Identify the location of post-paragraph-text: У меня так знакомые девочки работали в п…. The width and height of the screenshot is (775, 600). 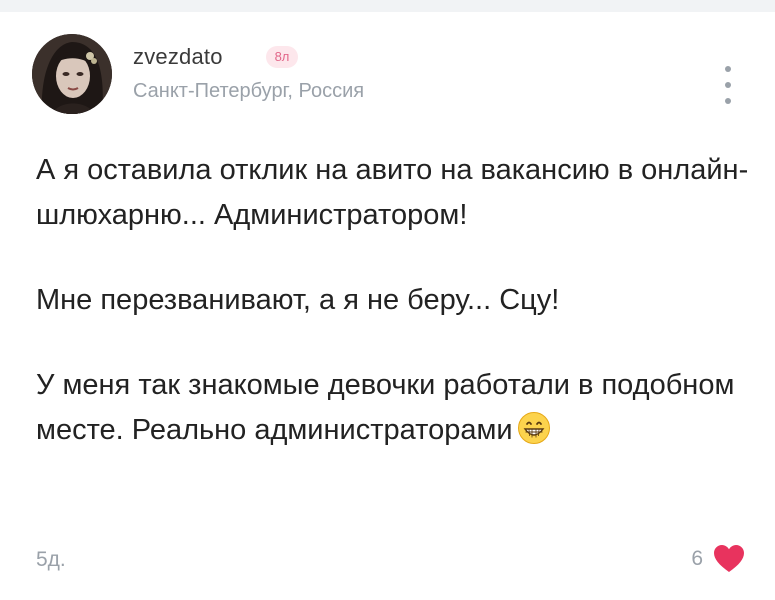
(385, 407).